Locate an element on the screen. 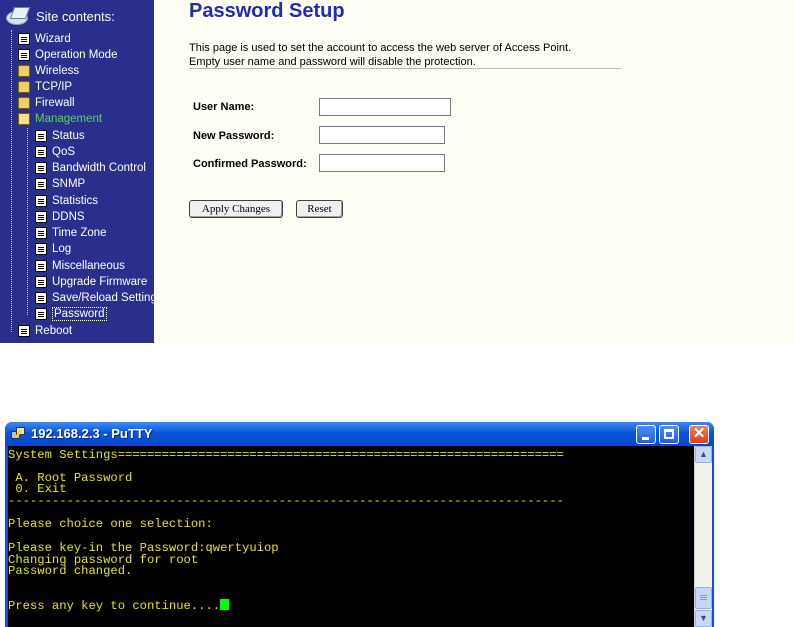 The width and height of the screenshot is (795, 627). maximize-icon is located at coordinates (669, 434).